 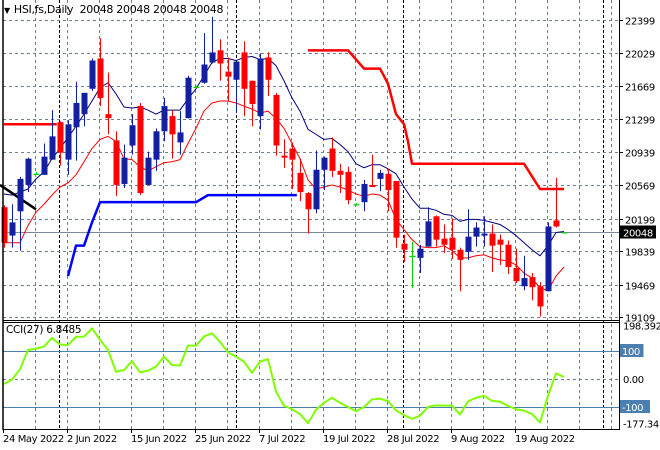 What do you see at coordinates (545, 439) in the screenshot?
I see `date-label: 19 Aug 2022` at bounding box center [545, 439].